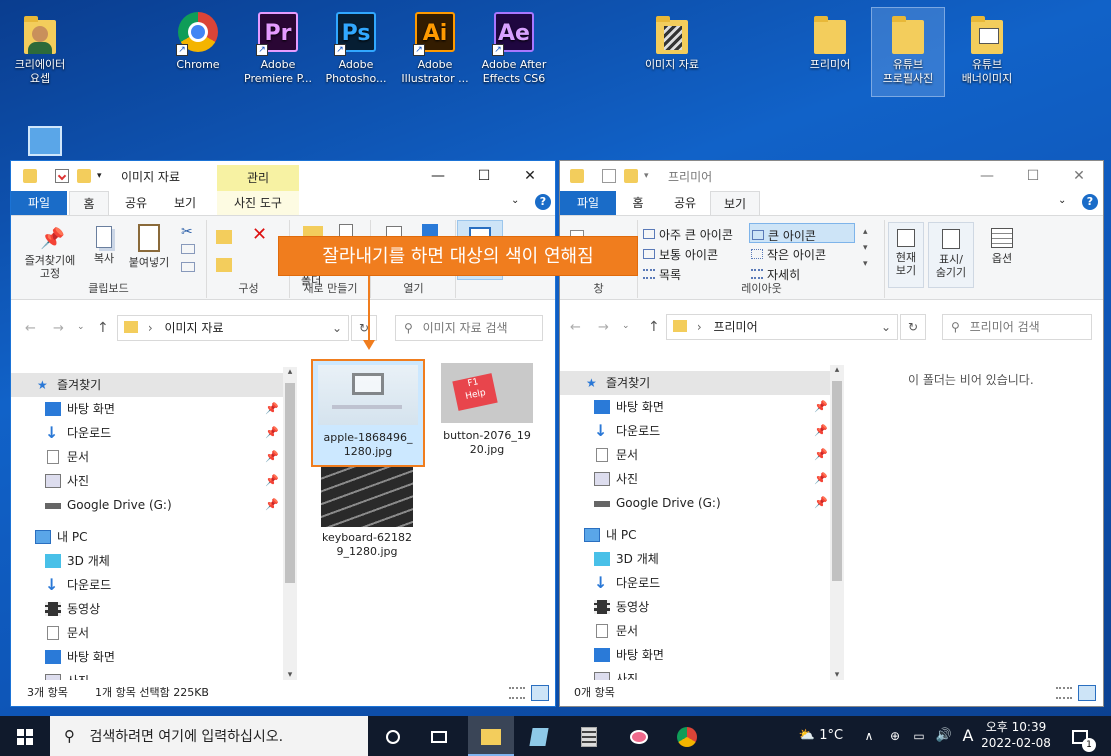 The width and height of the screenshot is (1111, 756). What do you see at coordinates (469, 328) in the screenshot?
I see `search-box: ⚲ 이미지 자료 검색` at bounding box center [469, 328].